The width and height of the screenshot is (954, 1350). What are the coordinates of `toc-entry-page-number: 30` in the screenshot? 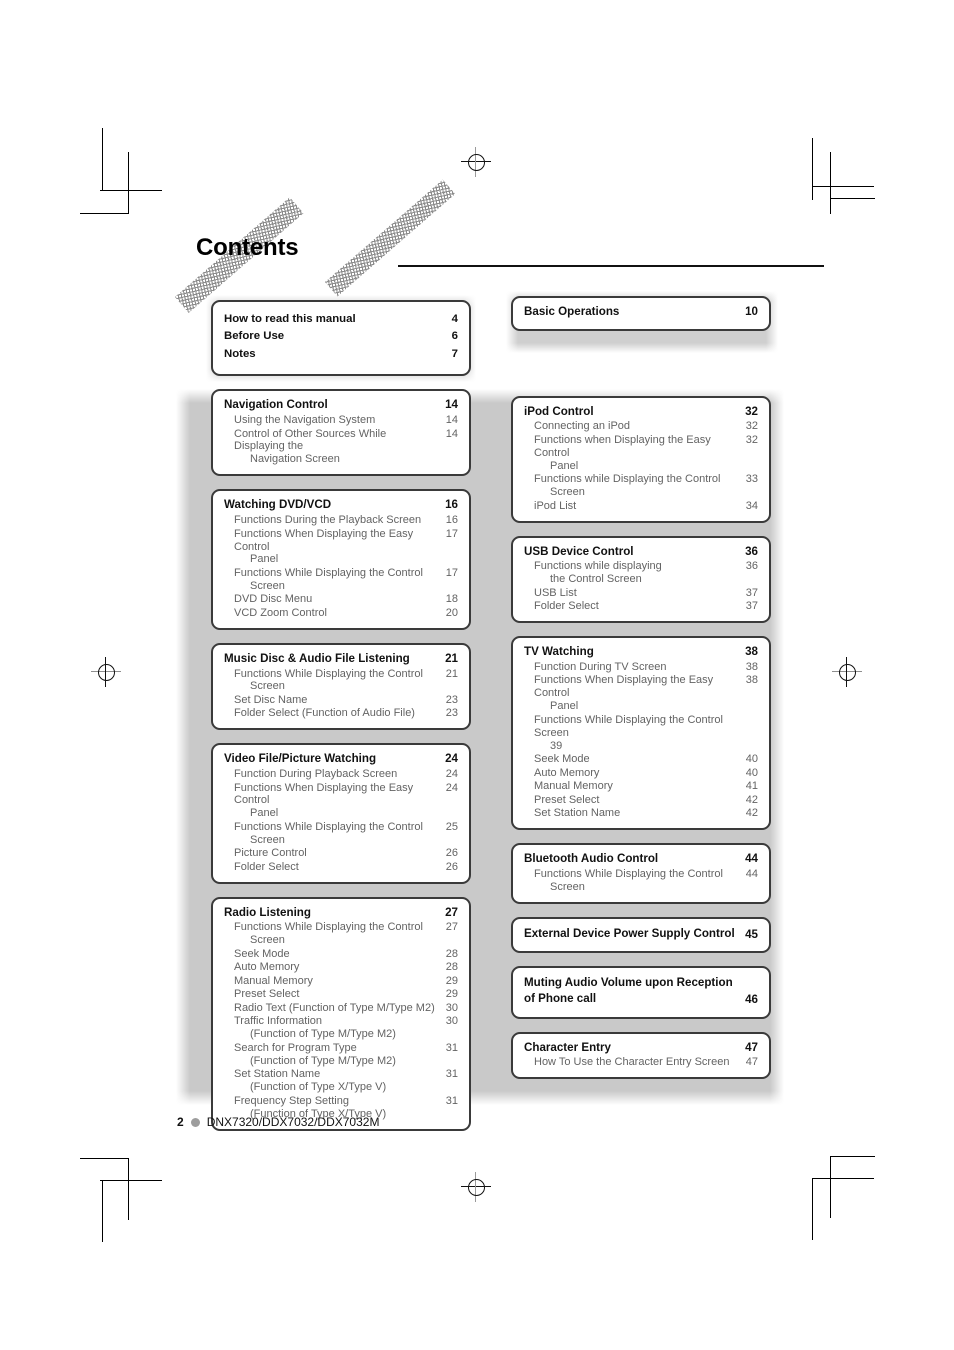 It's located at (451, 1021).